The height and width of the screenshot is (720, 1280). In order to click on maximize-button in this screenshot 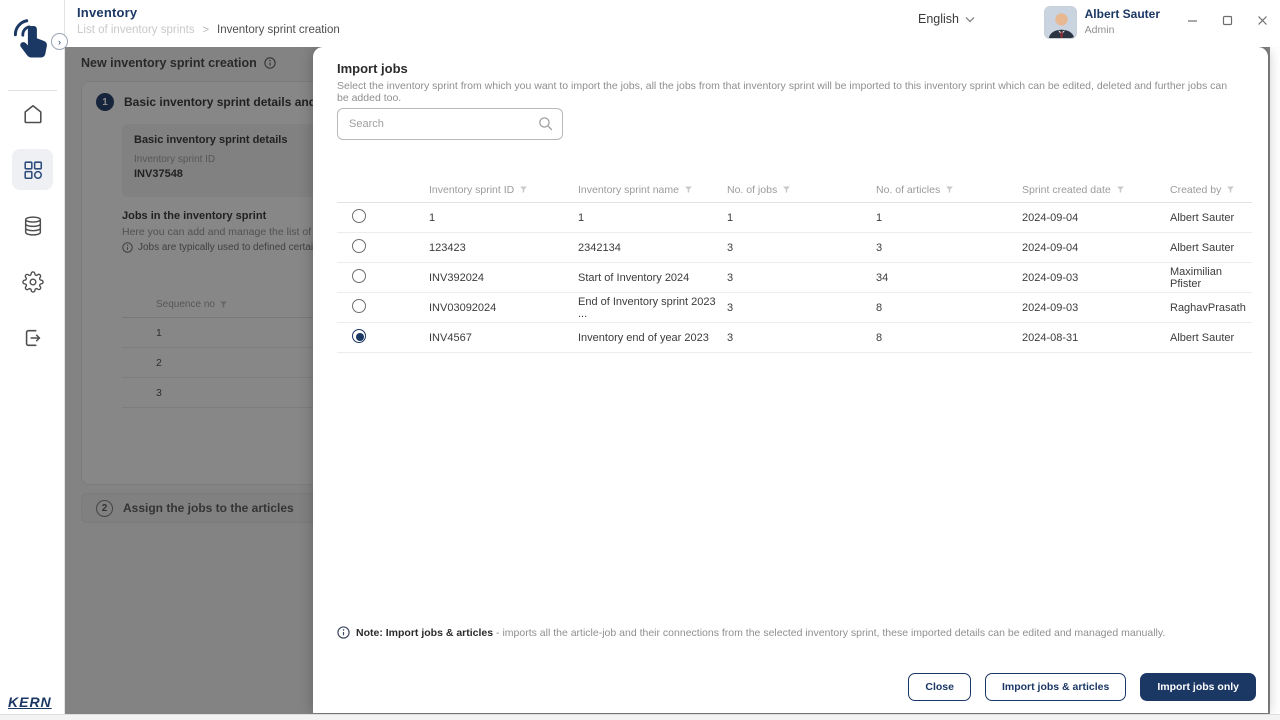, I will do `click(1227, 20)`.